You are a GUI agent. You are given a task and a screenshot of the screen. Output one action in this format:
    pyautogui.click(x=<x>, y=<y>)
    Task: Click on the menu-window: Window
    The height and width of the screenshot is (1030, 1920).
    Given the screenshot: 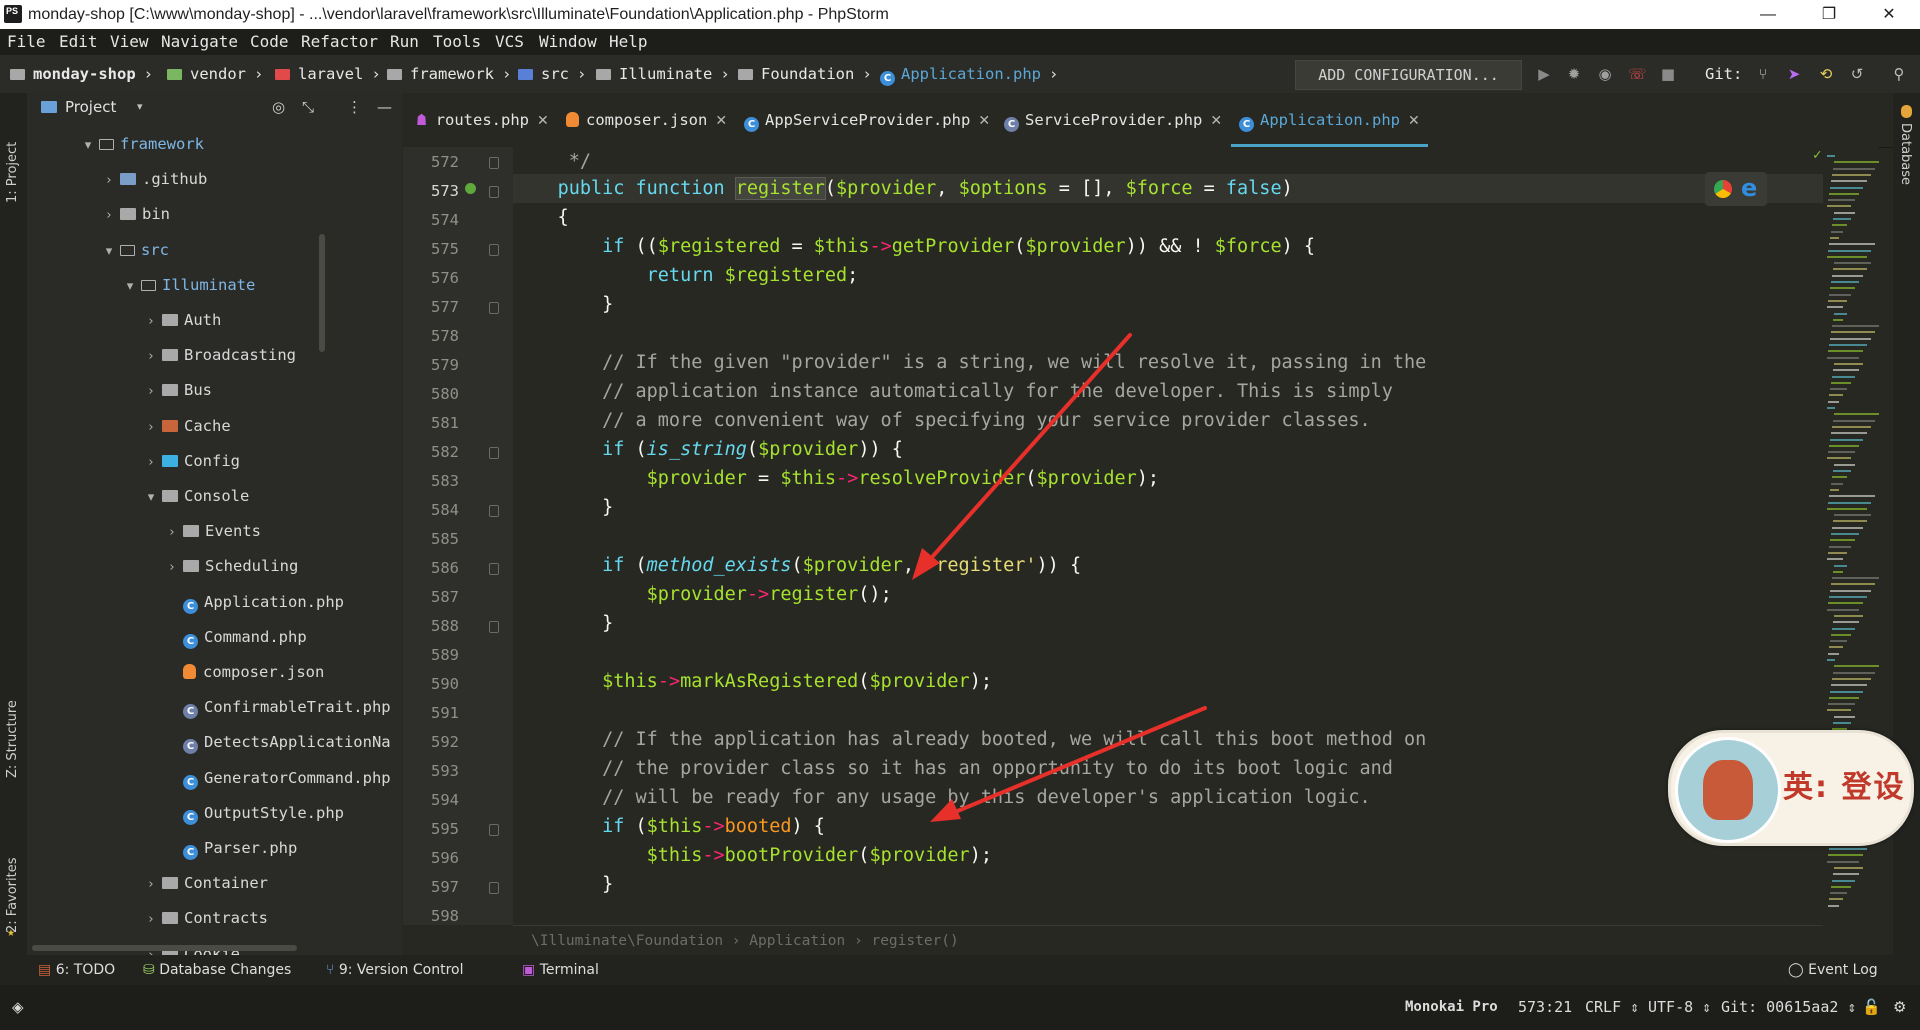 What is the action you would take?
    pyautogui.click(x=568, y=42)
    